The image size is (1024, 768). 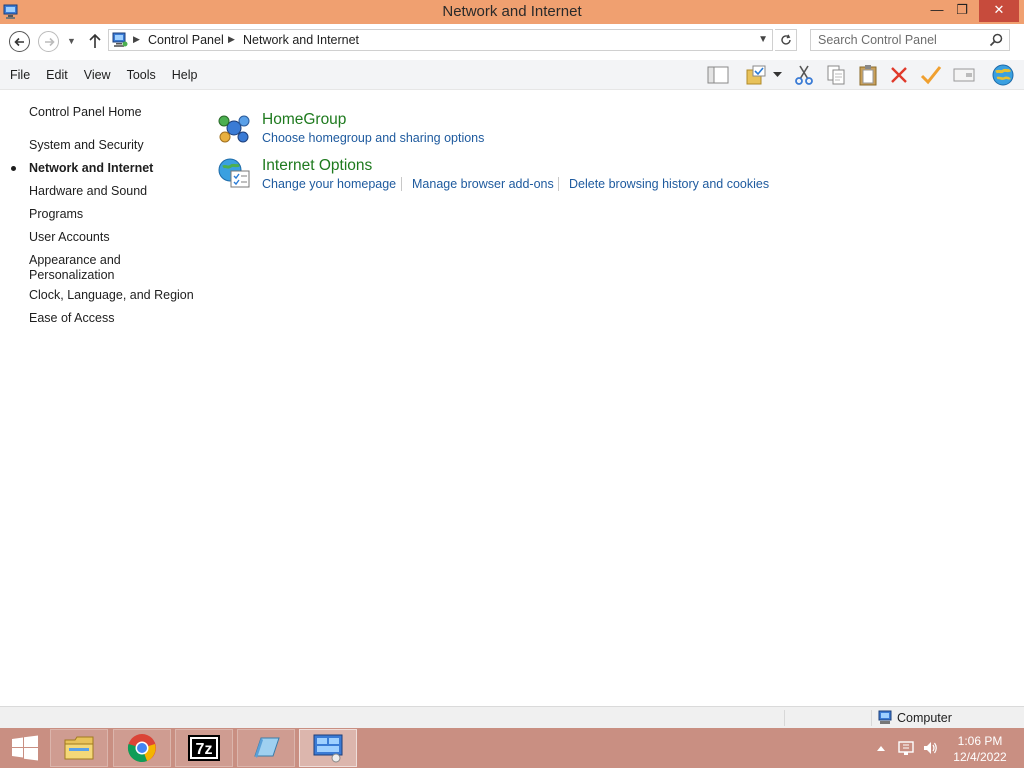 I want to click on clock-time: 1:06 PM, so click(x=980, y=741).